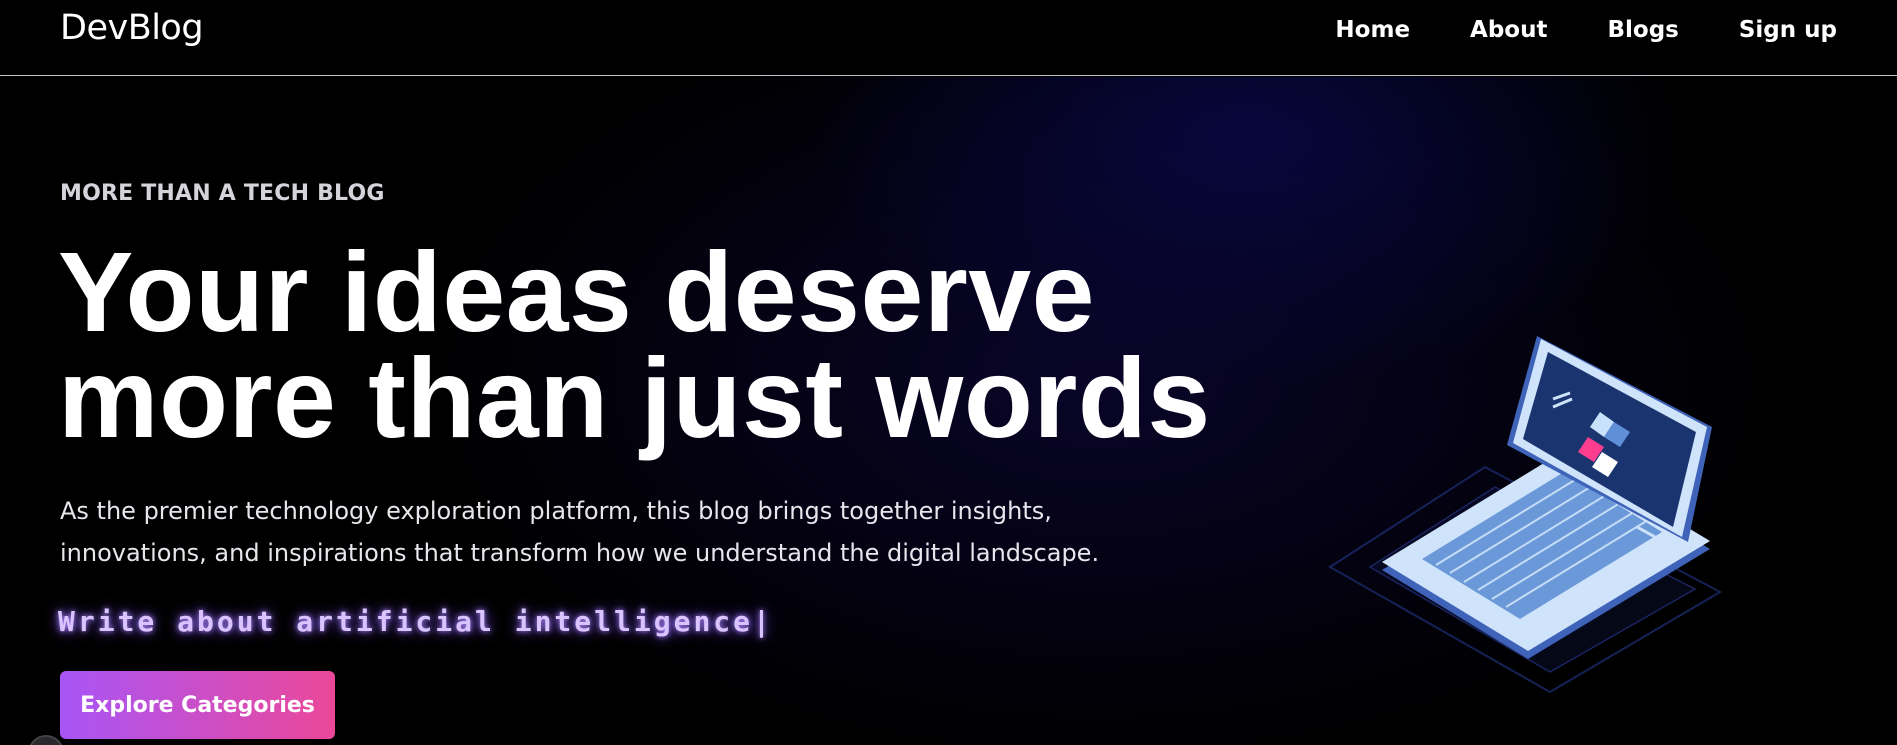  Describe the element at coordinates (1525, 515) in the screenshot. I see `laptop-illustration-icon` at that location.